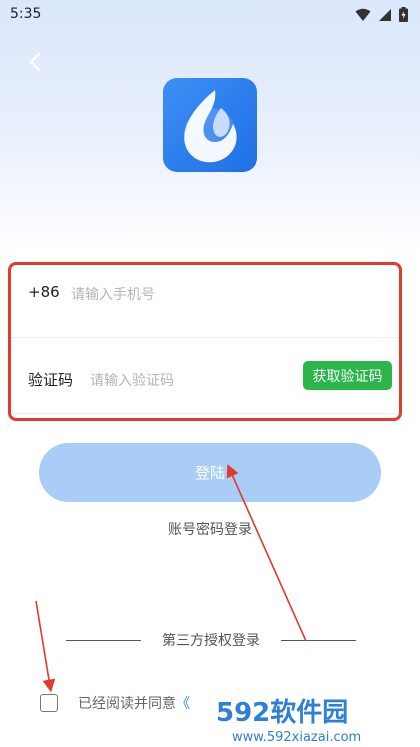  I want to click on wifi-icon, so click(363, 14).